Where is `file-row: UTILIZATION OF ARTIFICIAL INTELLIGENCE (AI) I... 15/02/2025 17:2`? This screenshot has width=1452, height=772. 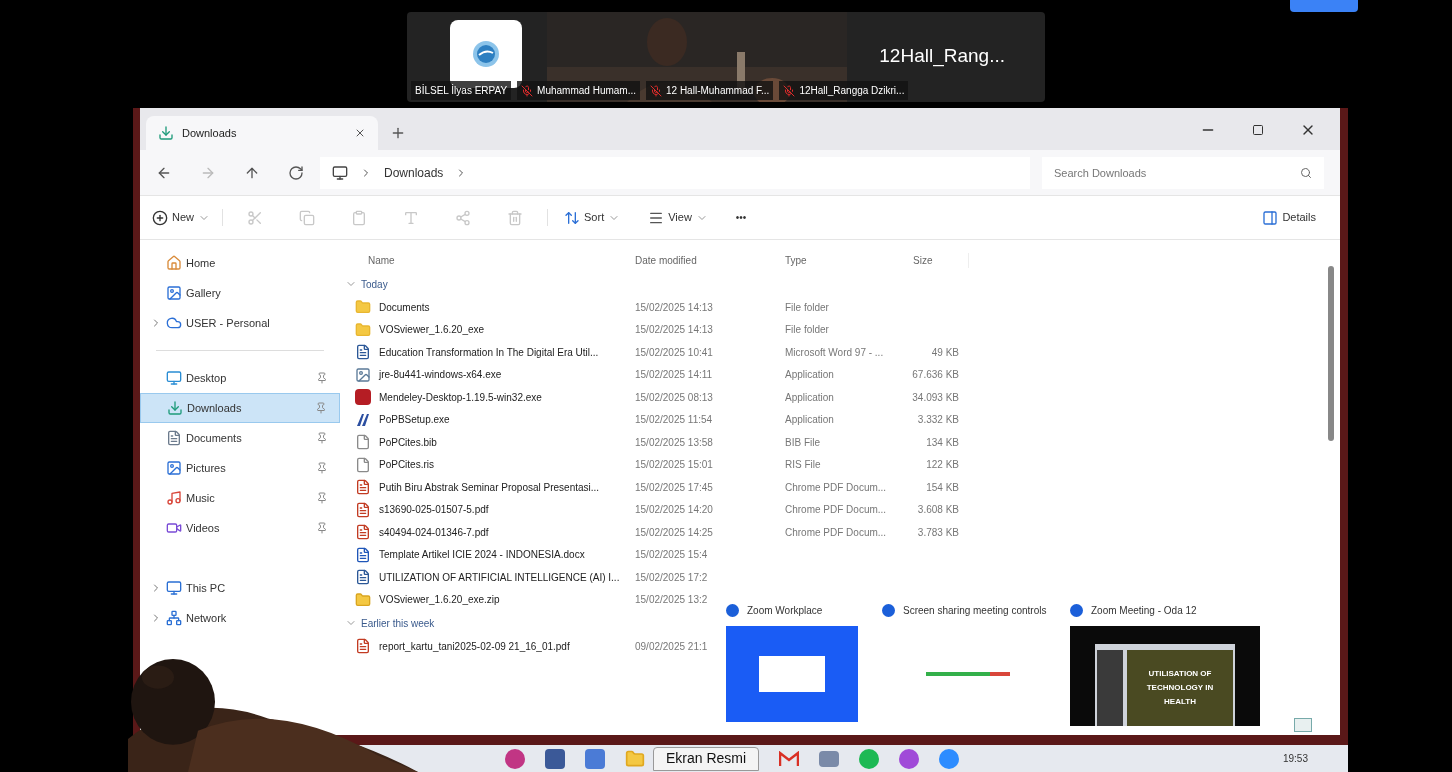
file-row: UTILIZATION OF ARTIFICIAL INTELLIGENCE (AI) I... 15/02/2025 17:2 is located at coordinates (526, 577).